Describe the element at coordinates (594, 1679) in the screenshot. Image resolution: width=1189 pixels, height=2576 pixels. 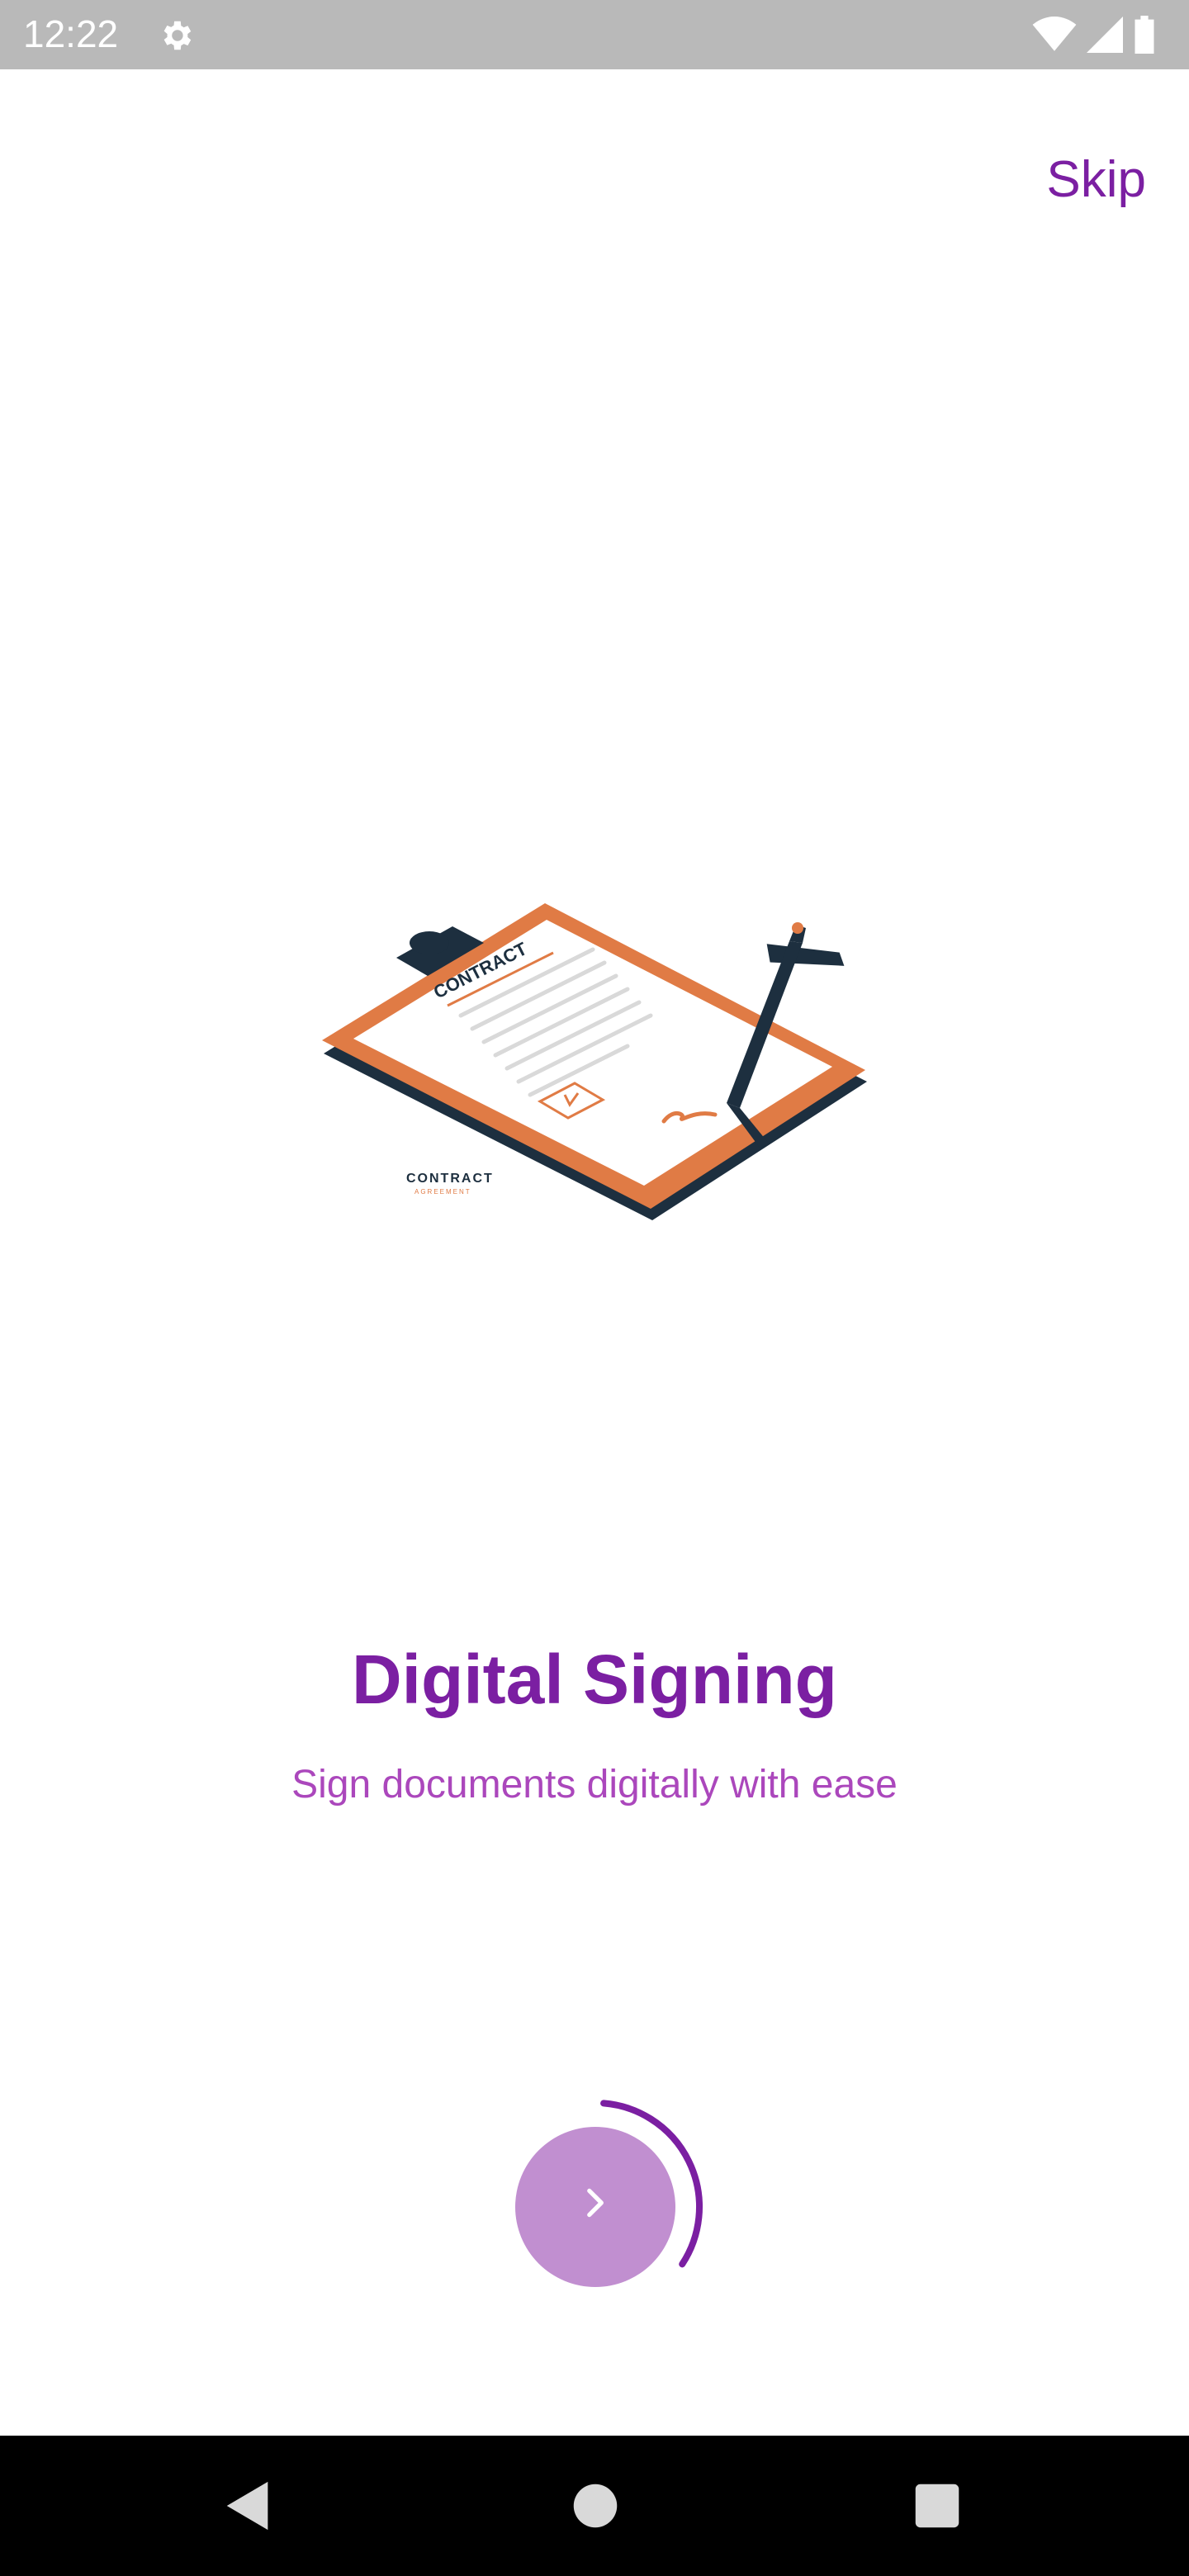
I see `page-title: Digital Signing` at that location.